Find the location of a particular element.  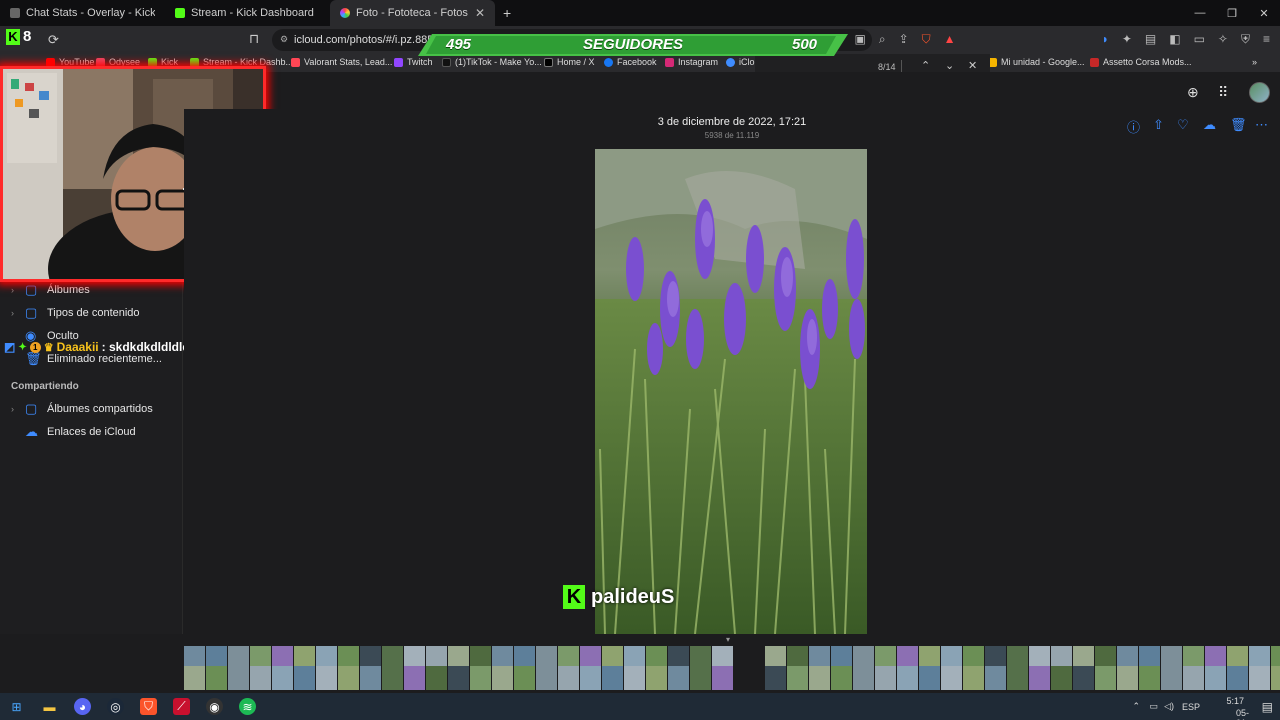

find-previous-icon: ⌃ is located at coordinates (925, 65).